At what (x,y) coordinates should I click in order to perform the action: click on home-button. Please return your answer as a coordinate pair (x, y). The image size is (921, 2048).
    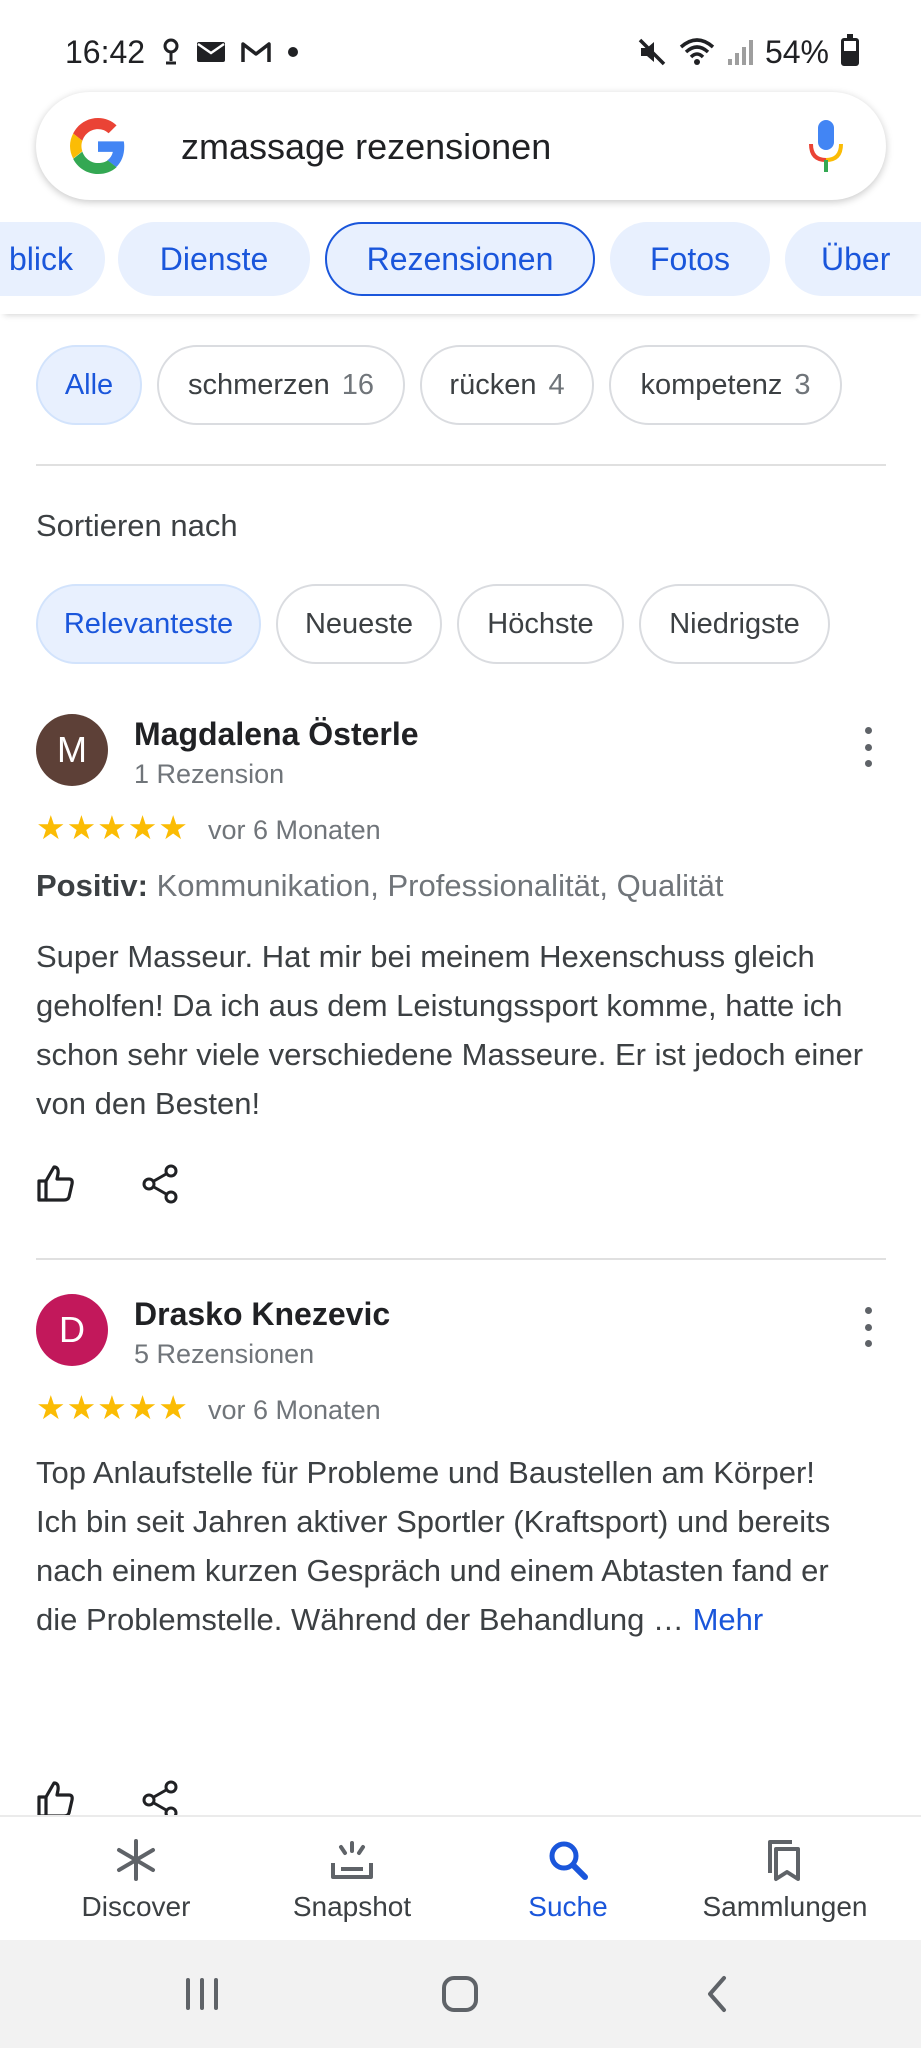
    Looking at the image, I should click on (460, 1994).